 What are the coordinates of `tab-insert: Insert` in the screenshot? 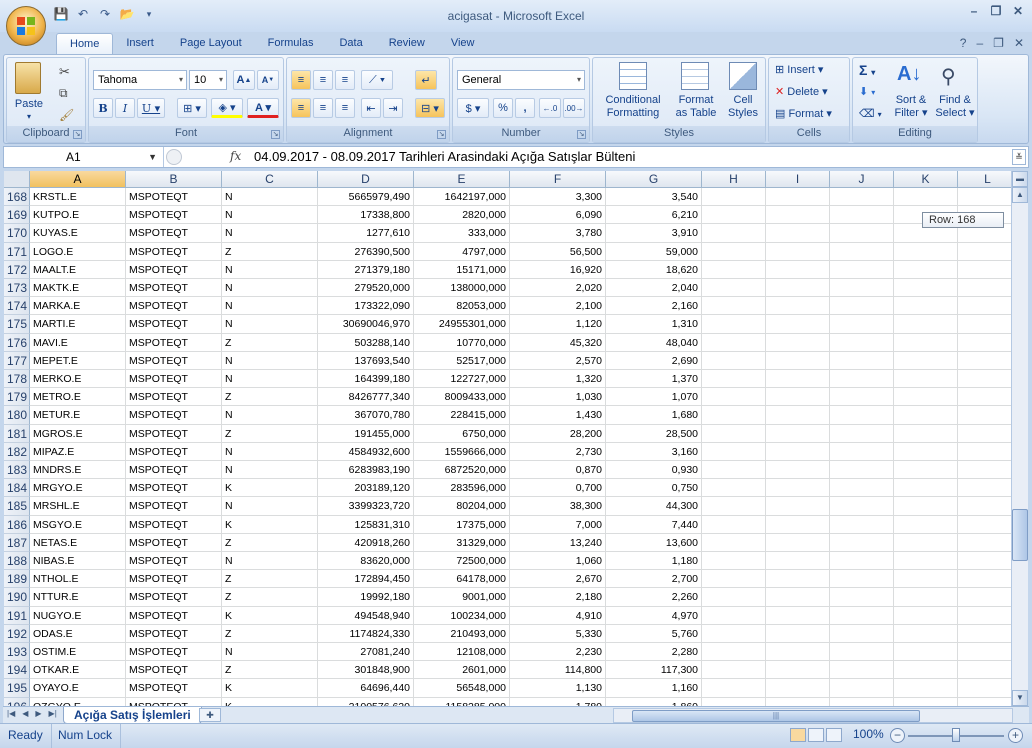 It's located at (140, 44).